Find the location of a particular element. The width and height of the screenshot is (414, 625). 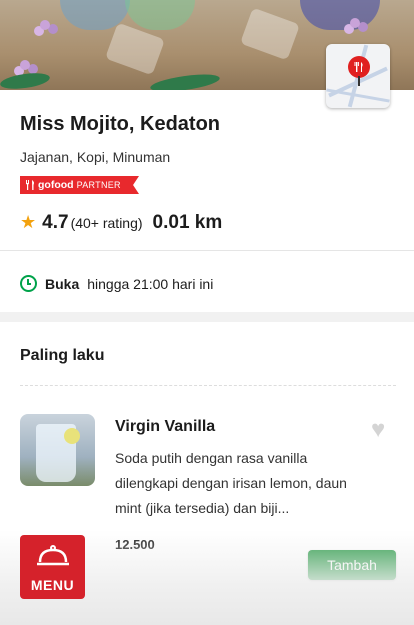

open-status: Buka is located at coordinates (62, 283).